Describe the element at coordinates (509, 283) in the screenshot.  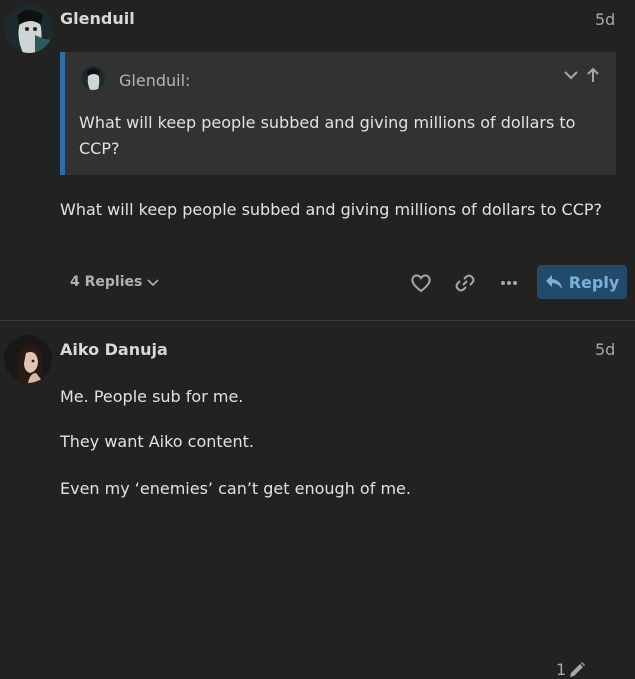
I see `more-icon` at that location.